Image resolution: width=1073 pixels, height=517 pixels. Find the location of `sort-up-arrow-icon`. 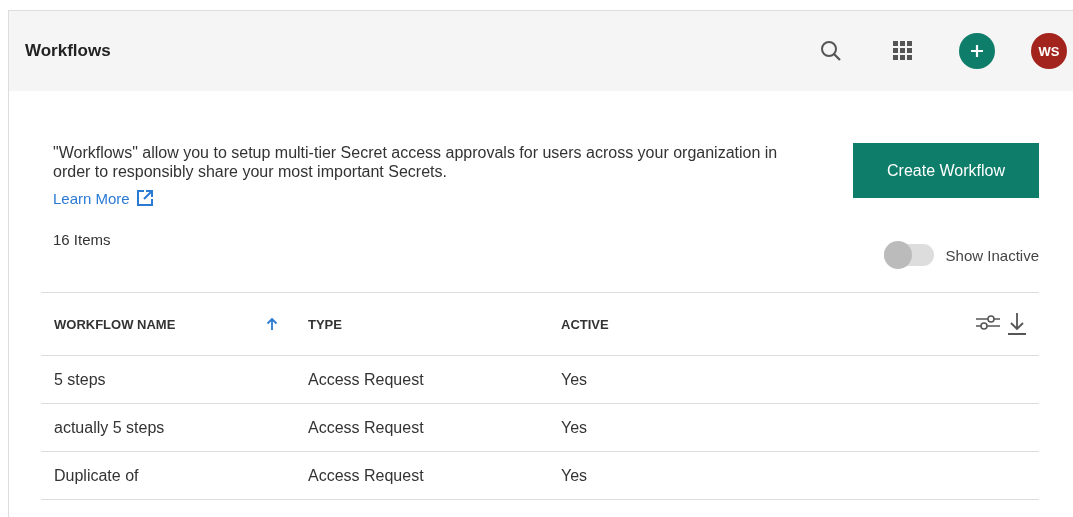

sort-up-arrow-icon is located at coordinates (272, 324).